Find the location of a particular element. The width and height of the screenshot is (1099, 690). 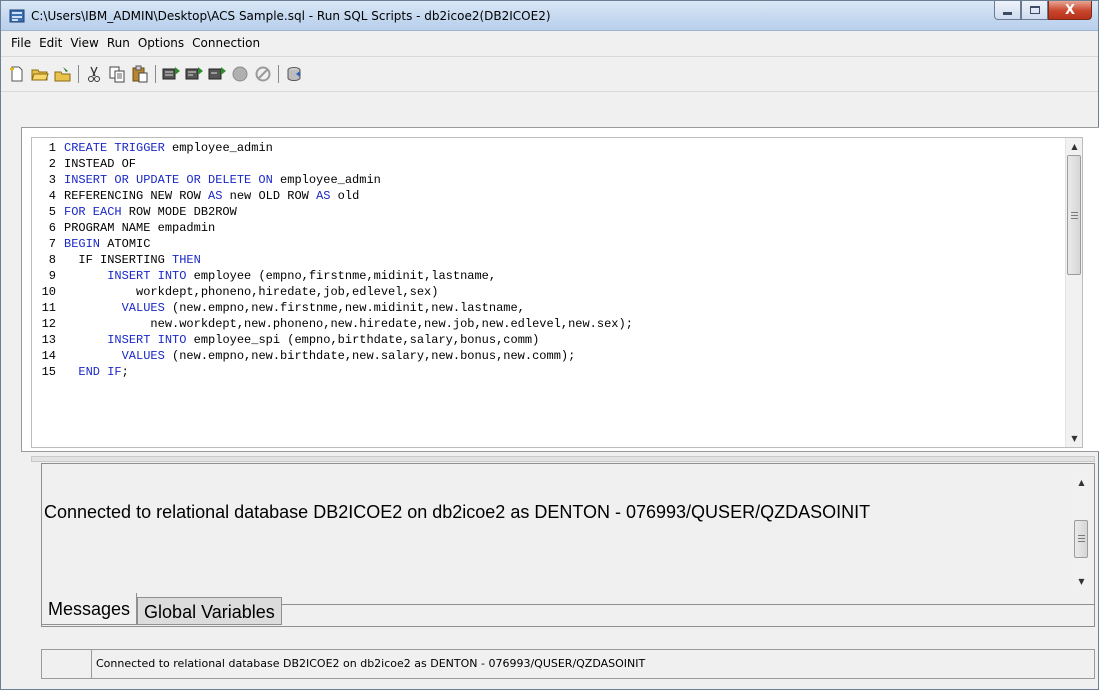

toolbar is located at coordinates (549, 75).